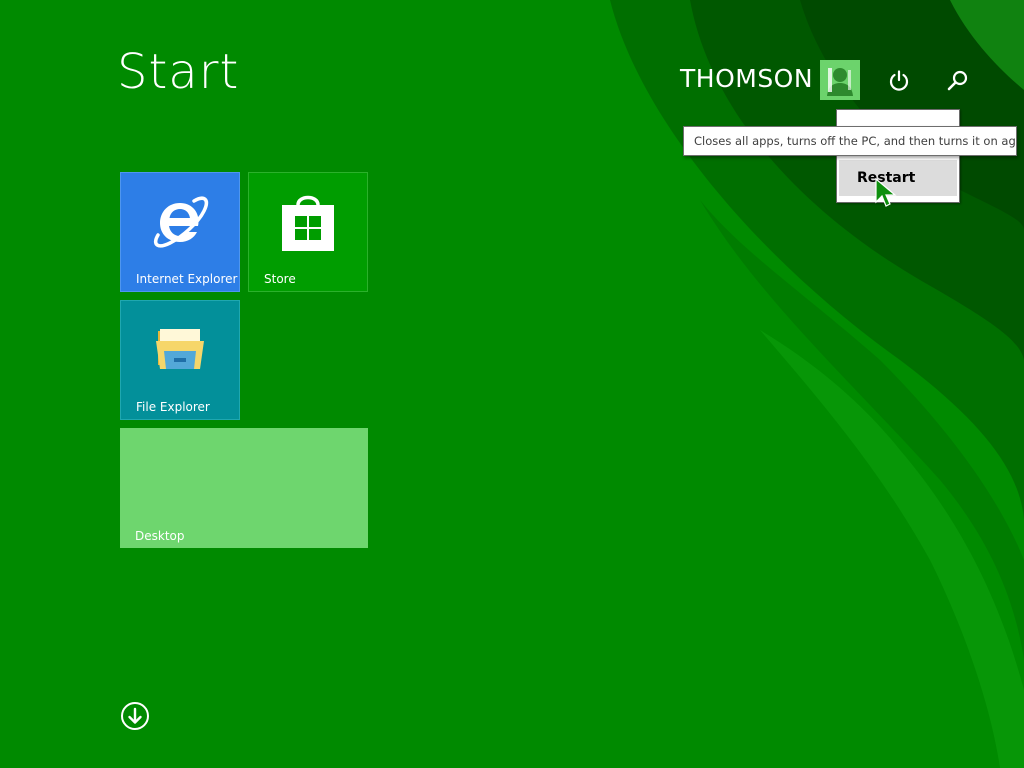  I want to click on internet-explorer-icon, so click(180, 221).